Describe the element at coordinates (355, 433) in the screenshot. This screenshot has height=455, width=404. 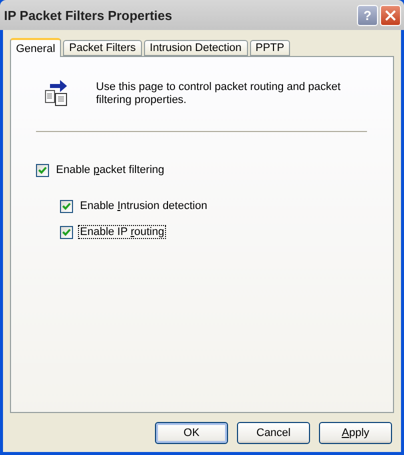
I see `dialog-button: Apply` at that location.